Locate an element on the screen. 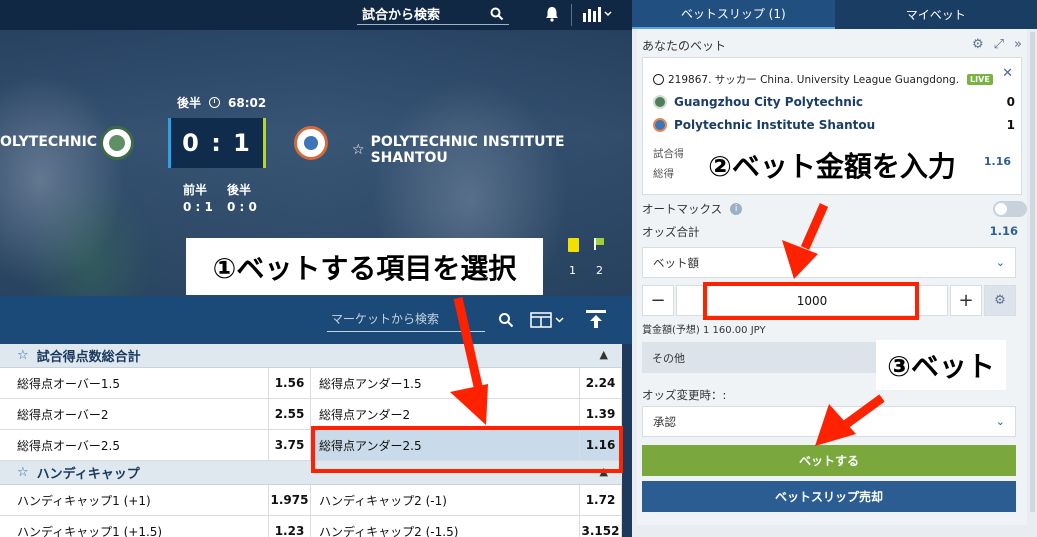 The image size is (1037, 537). increase-stake-button: + is located at coordinates (966, 300).